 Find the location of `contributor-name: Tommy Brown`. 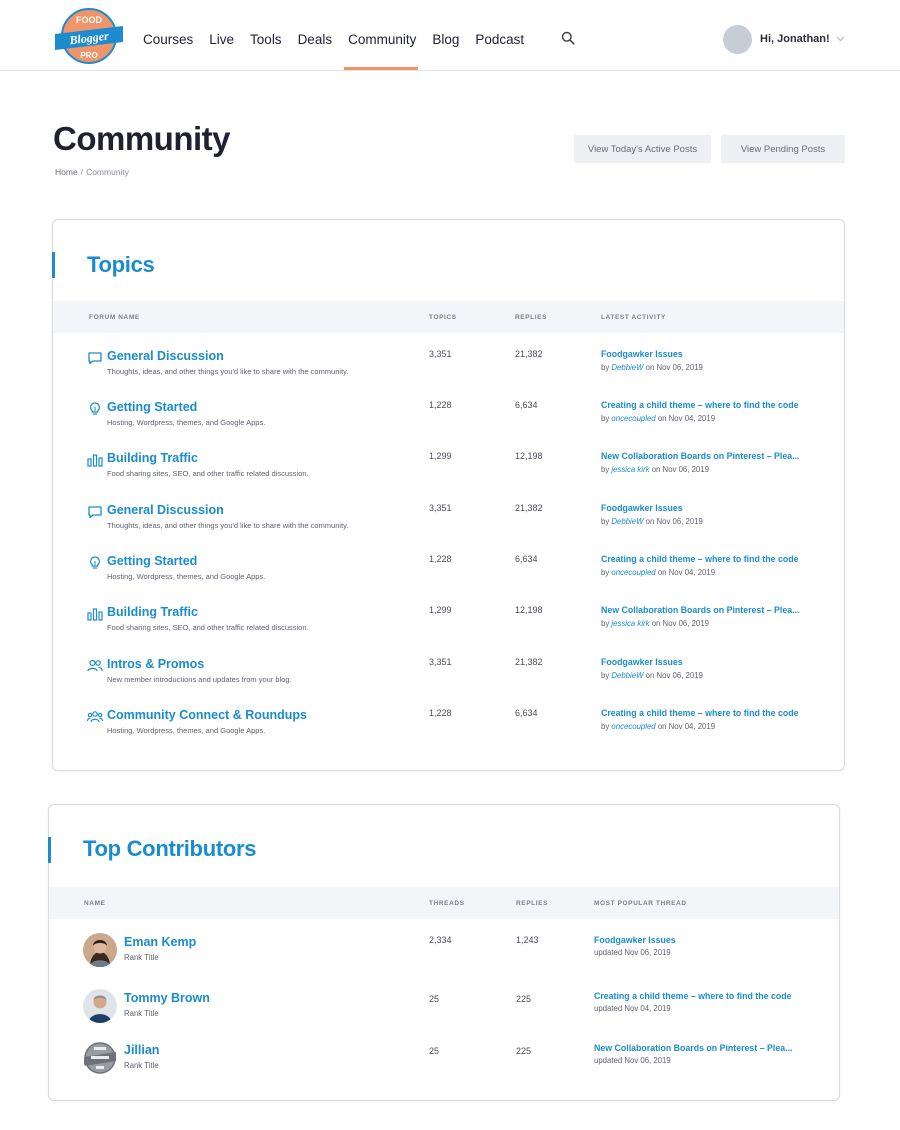

contributor-name: Tommy Brown is located at coordinates (167, 998).